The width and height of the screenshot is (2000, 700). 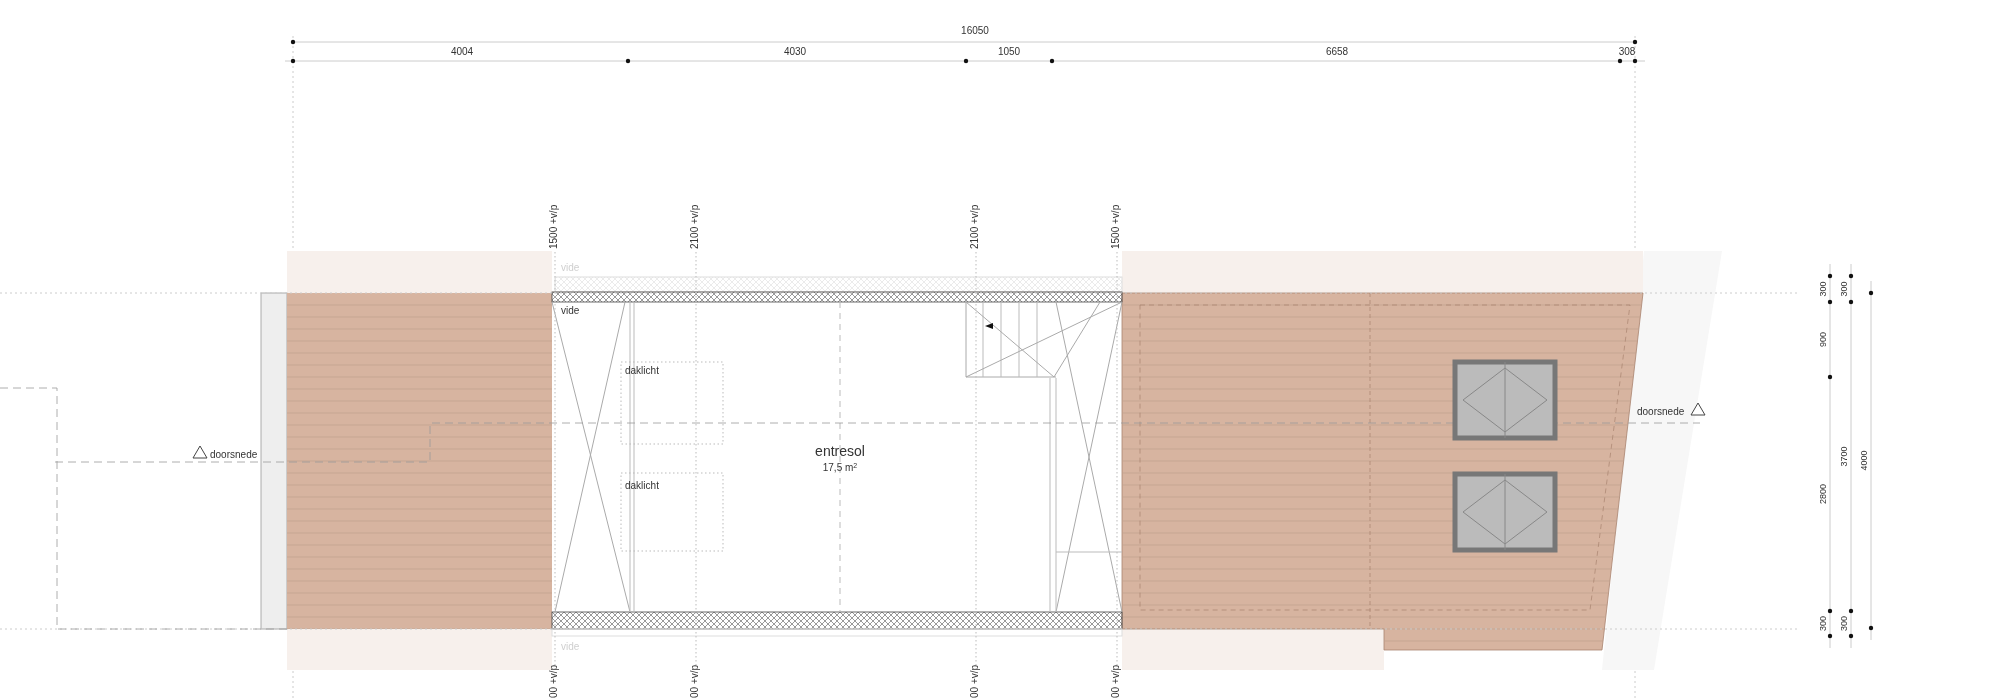 I want to click on room-label: entresol, so click(x=840, y=451).